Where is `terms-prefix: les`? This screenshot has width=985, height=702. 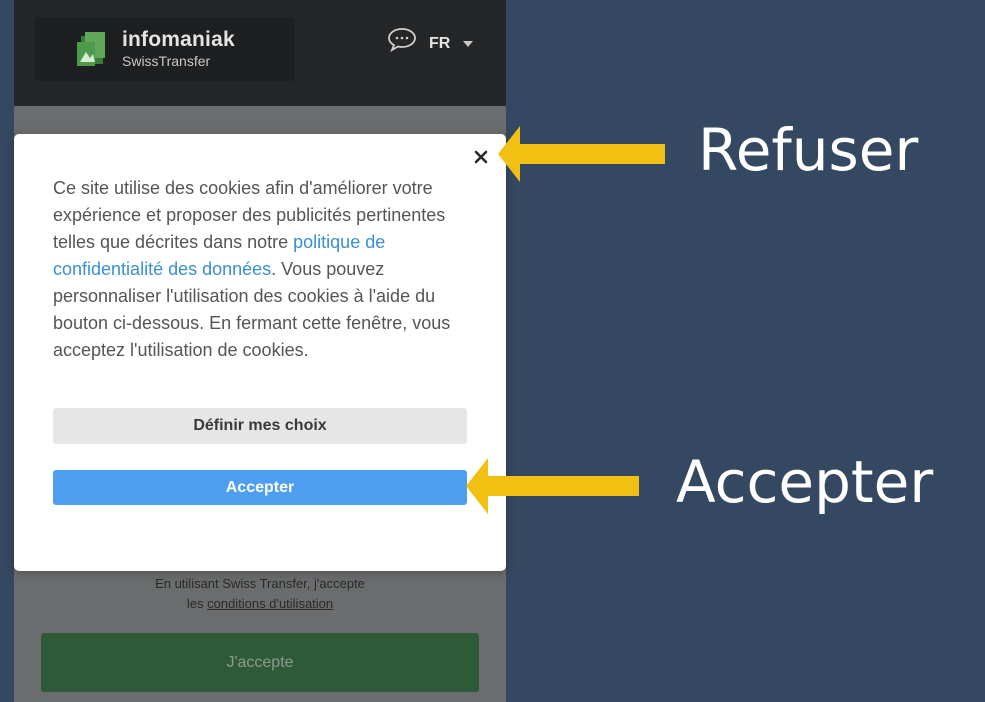
terms-prefix: les is located at coordinates (197, 603).